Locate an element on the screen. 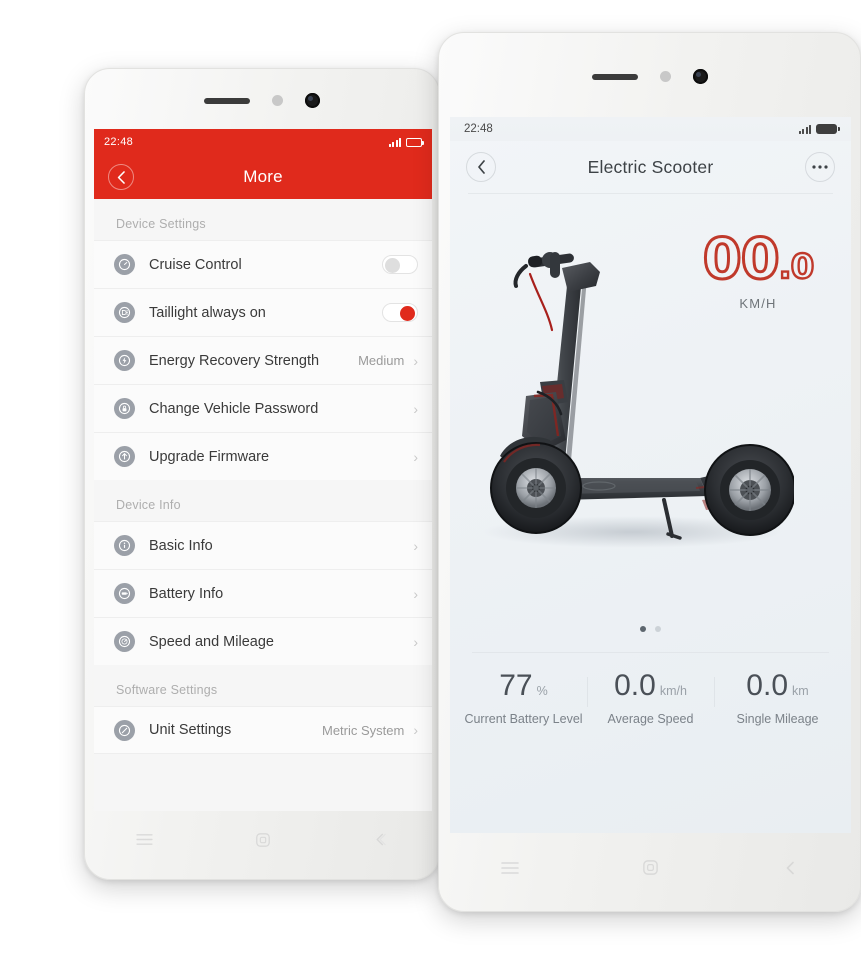 The image size is (861, 960). left-back-button is located at coordinates (121, 177).